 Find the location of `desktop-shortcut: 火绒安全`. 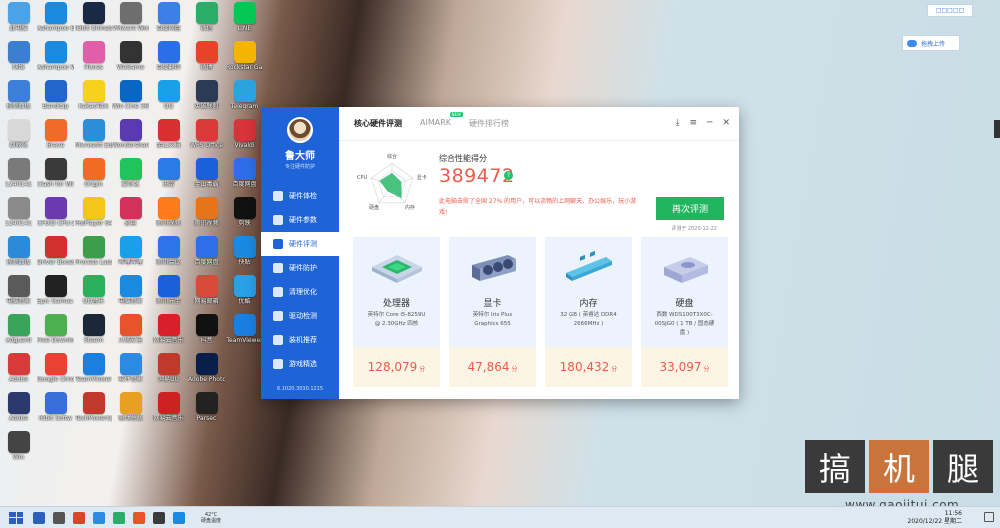

desktop-shortcut: 火绒安全 is located at coordinates (130, 333).